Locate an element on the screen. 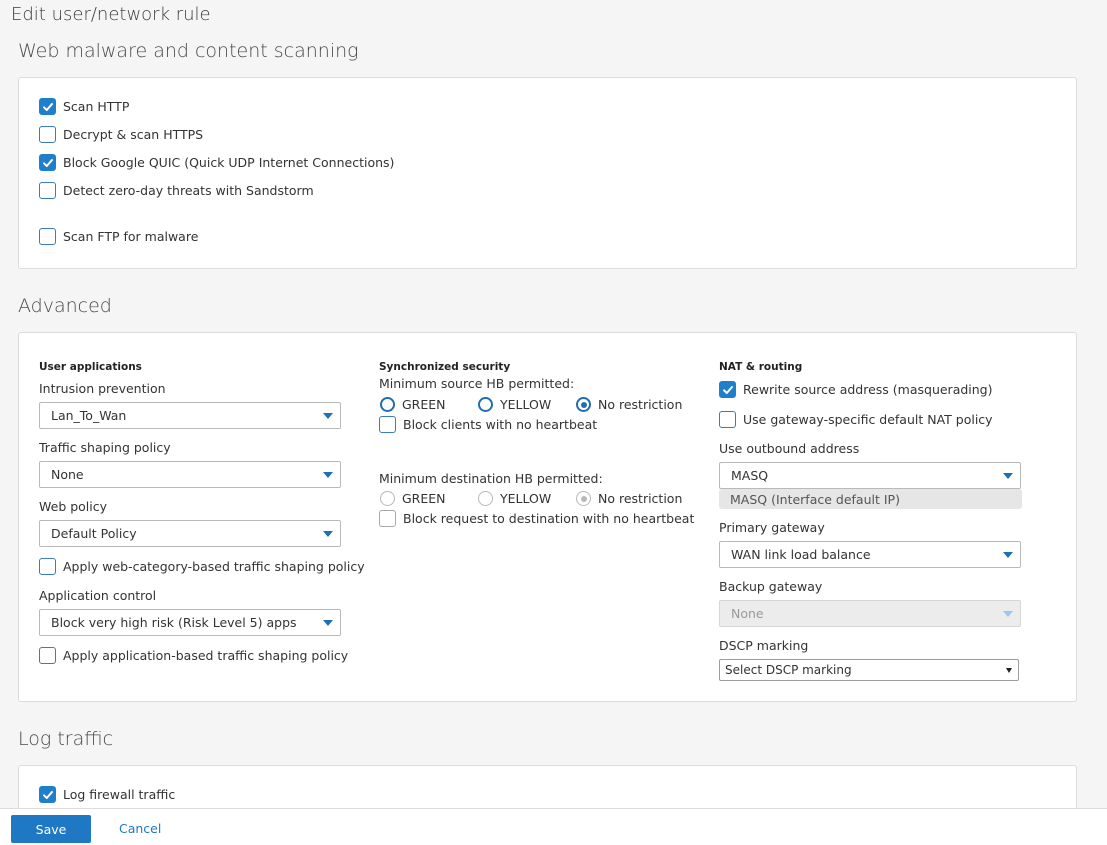 This screenshot has height=845, width=1107. log-firewall-checkbox is located at coordinates (47, 794).